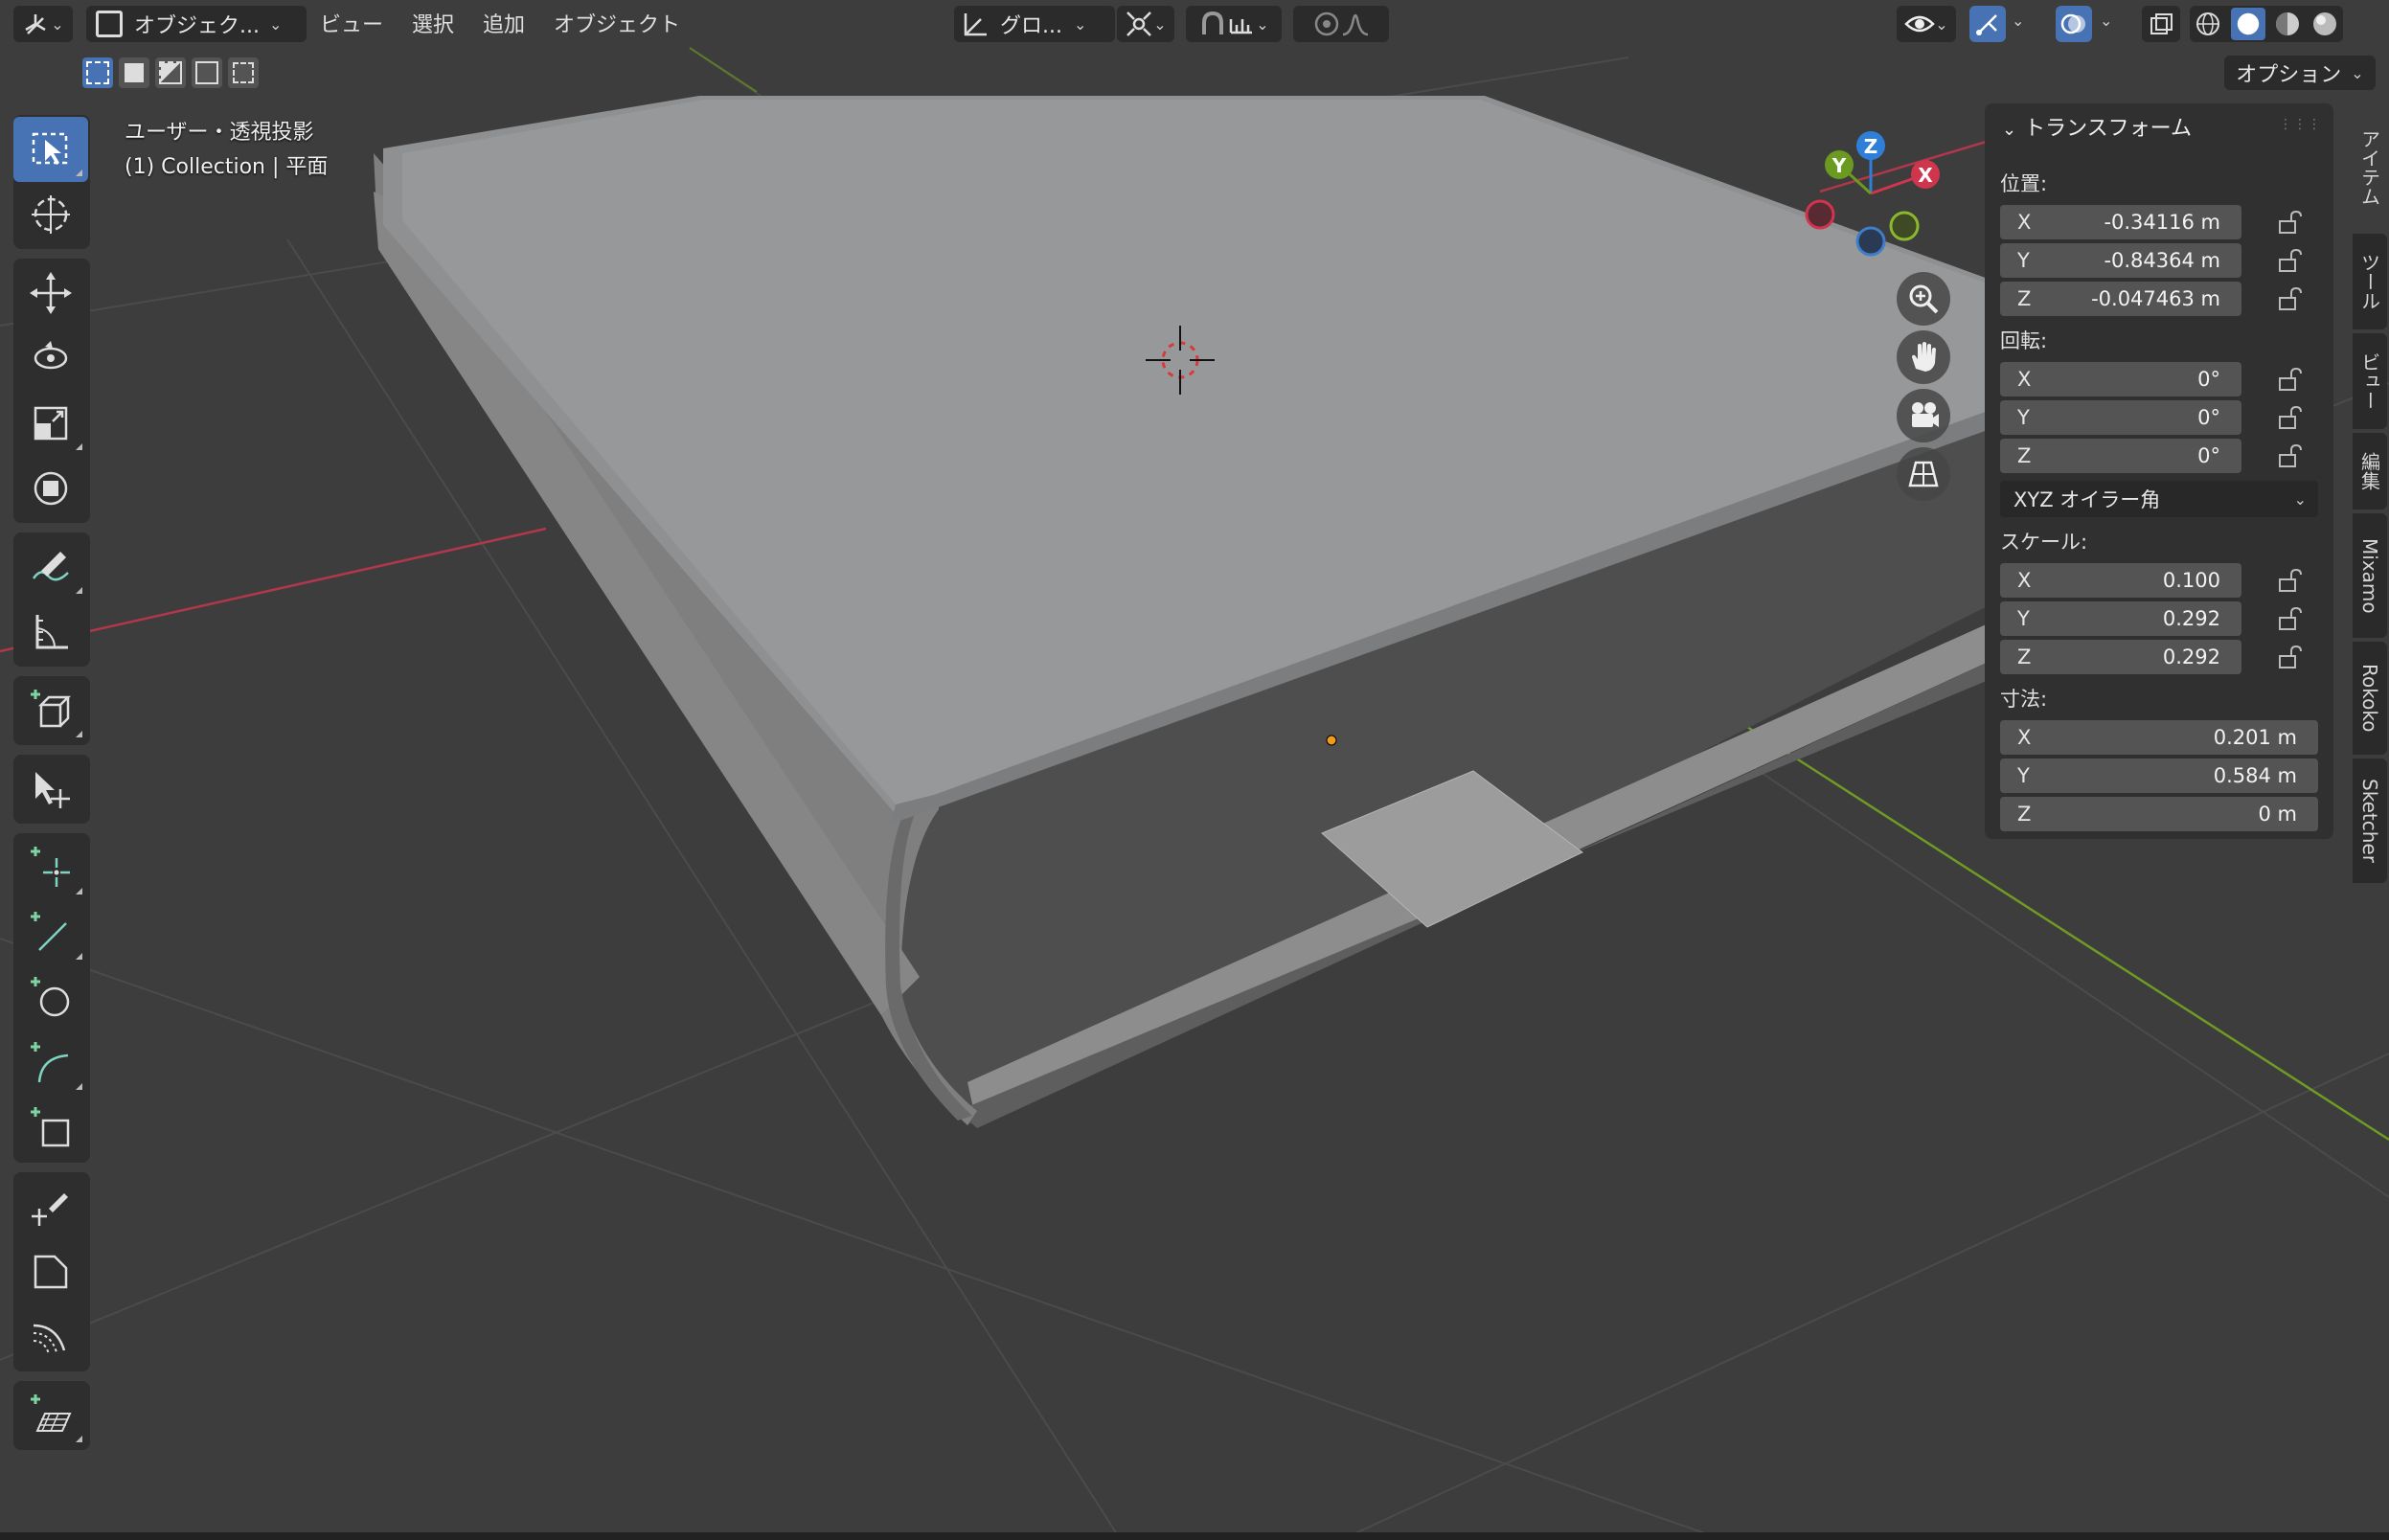  Describe the element at coordinates (1326, 23) in the screenshot. I see `proportional-edit-icon` at that location.